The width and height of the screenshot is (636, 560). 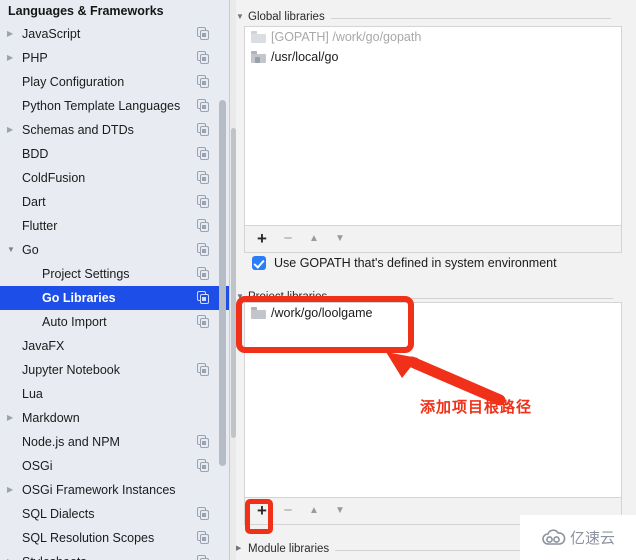 What do you see at coordinates (43, 346) in the screenshot?
I see `sidebar-item-label: JavaFX` at bounding box center [43, 346].